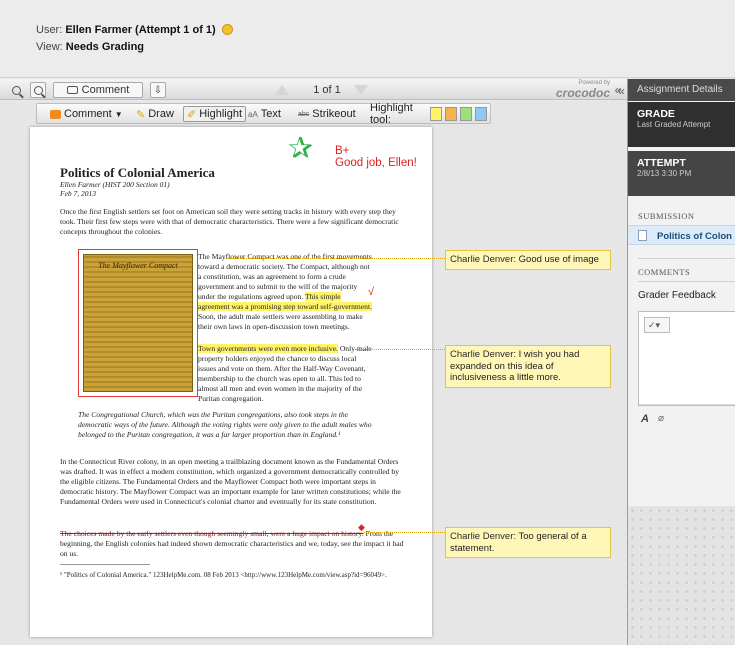 This screenshot has width=735, height=645. What do you see at coordinates (677, 295) in the screenshot?
I see `grader-feedback-label: Grader Feedback` at bounding box center [677, 295].